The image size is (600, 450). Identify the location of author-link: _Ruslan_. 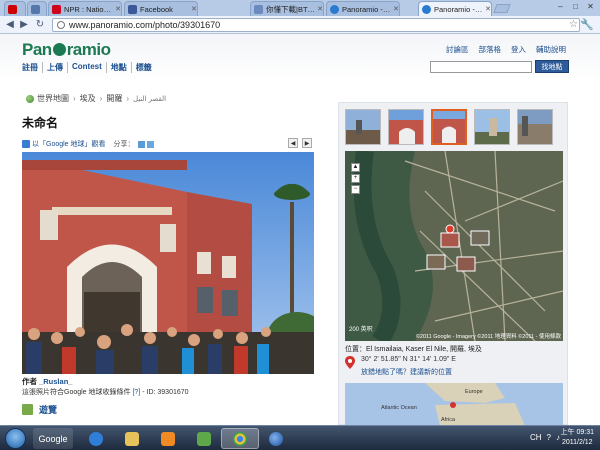
(55, 381).